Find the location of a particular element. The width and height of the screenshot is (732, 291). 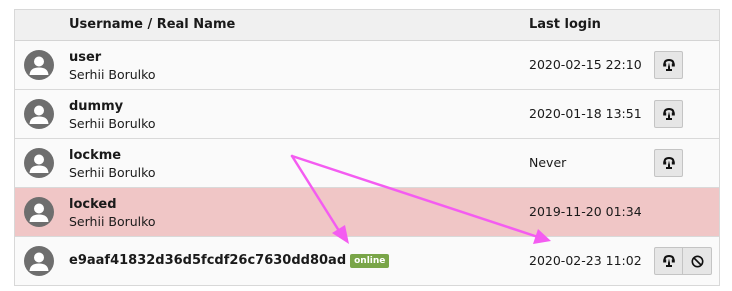

block-icon is located at coordinates (697, 261).